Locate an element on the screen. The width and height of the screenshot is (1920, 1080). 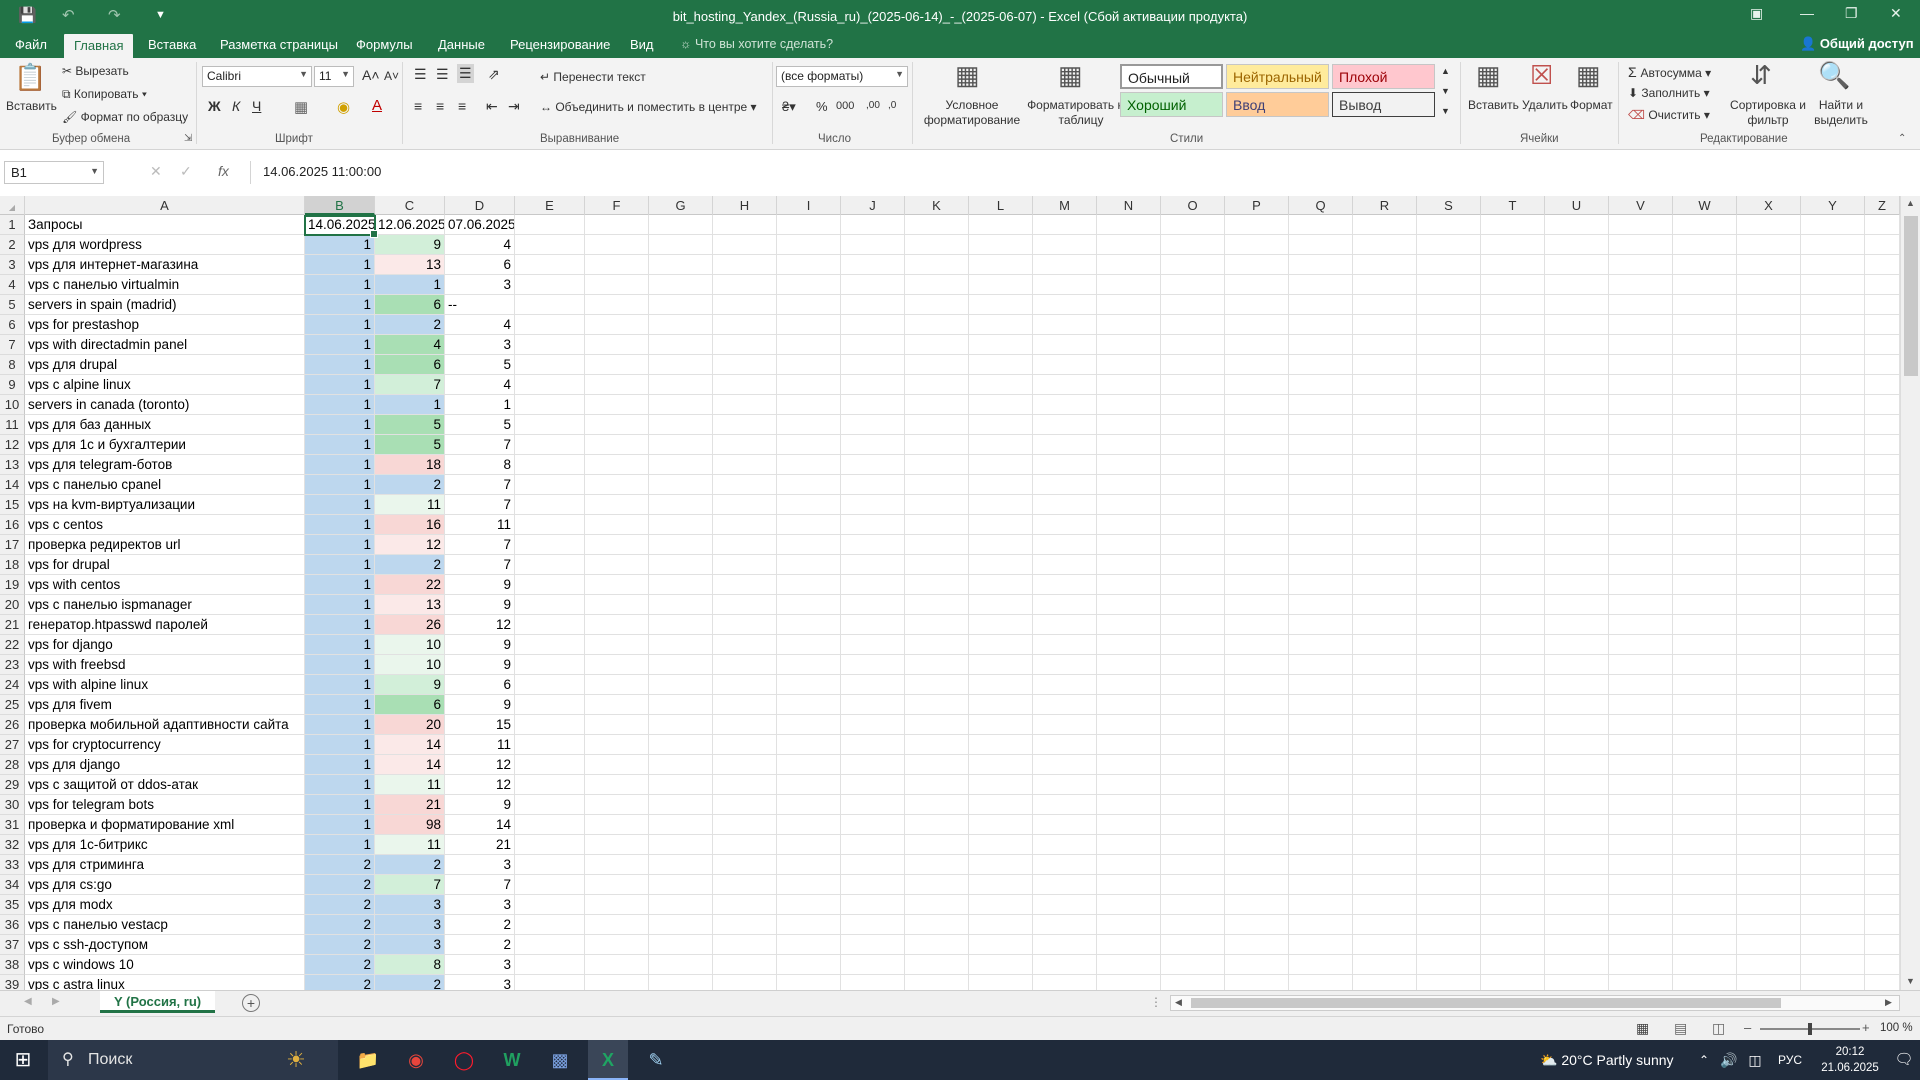
styles-more-icon: ▼ is located at coordinates (1445, 111).